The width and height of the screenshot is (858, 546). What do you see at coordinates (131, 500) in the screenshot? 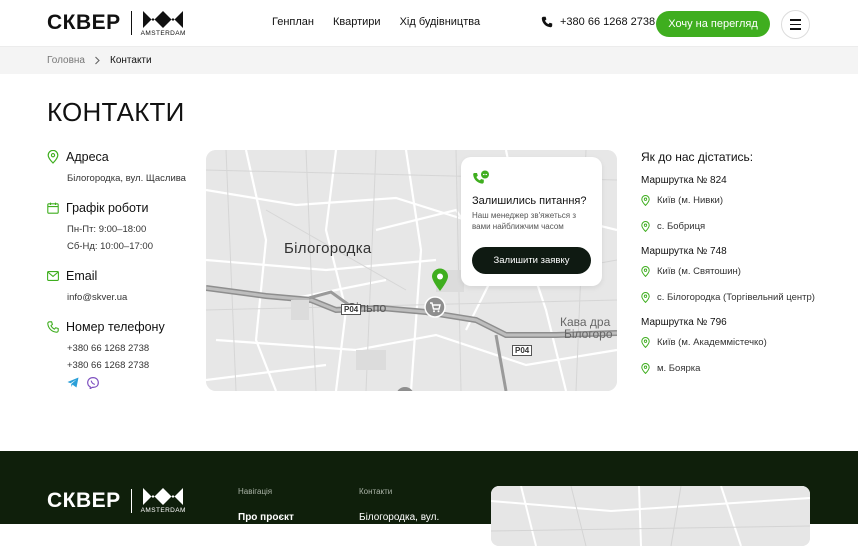
I see `footer-logo-divider` at bounding box center [131, 500].